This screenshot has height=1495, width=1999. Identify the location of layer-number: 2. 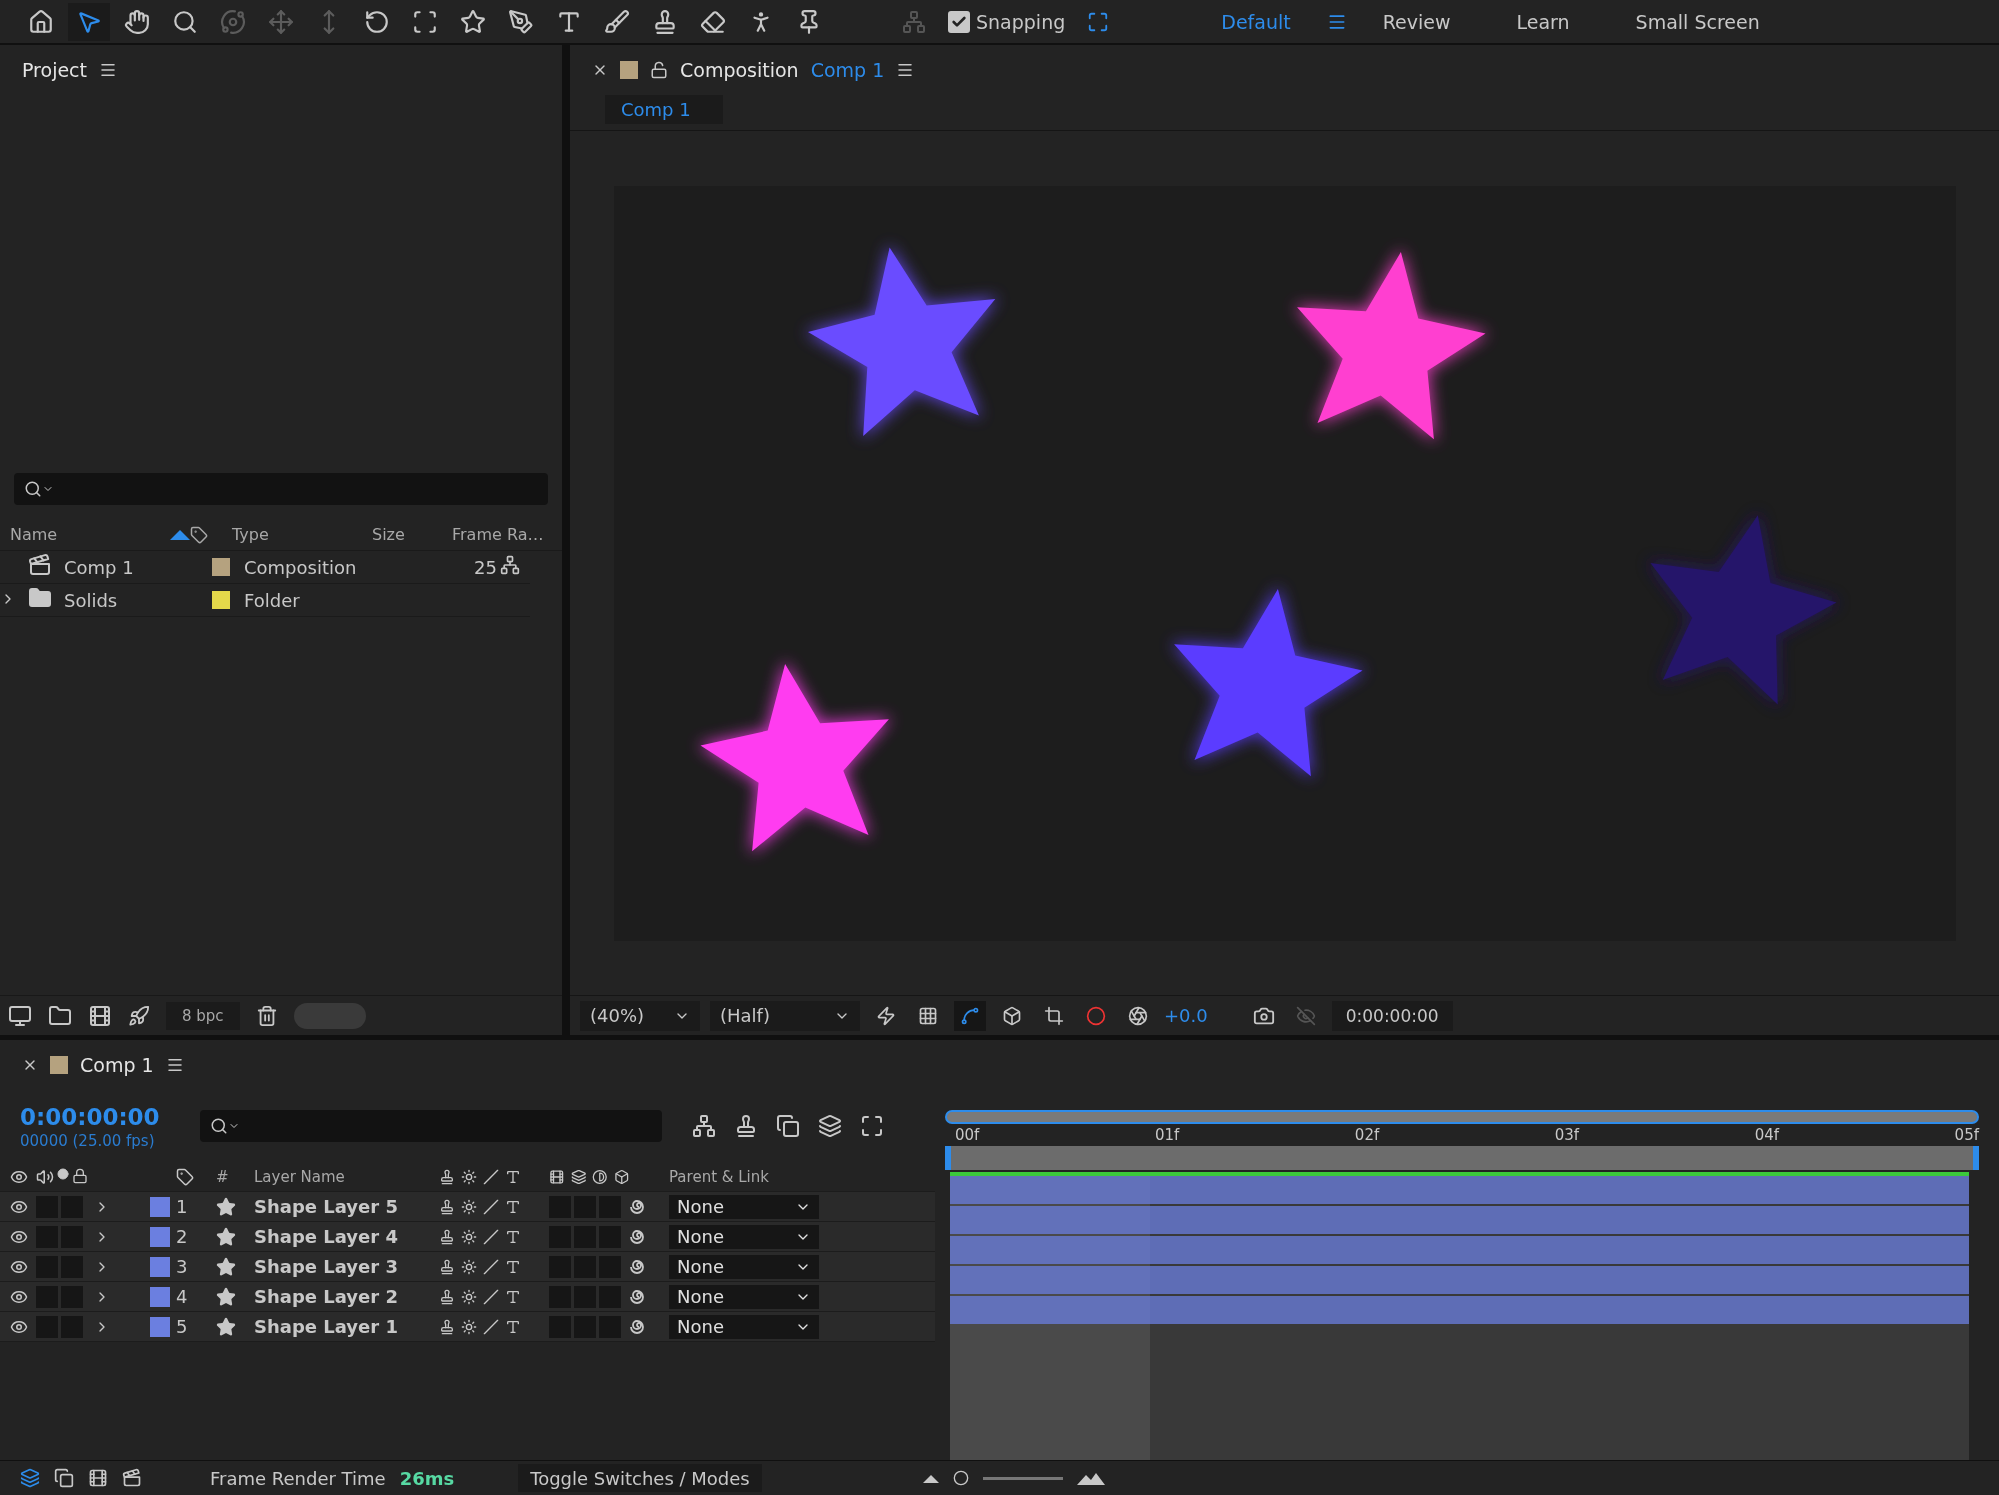
(182, 1236).